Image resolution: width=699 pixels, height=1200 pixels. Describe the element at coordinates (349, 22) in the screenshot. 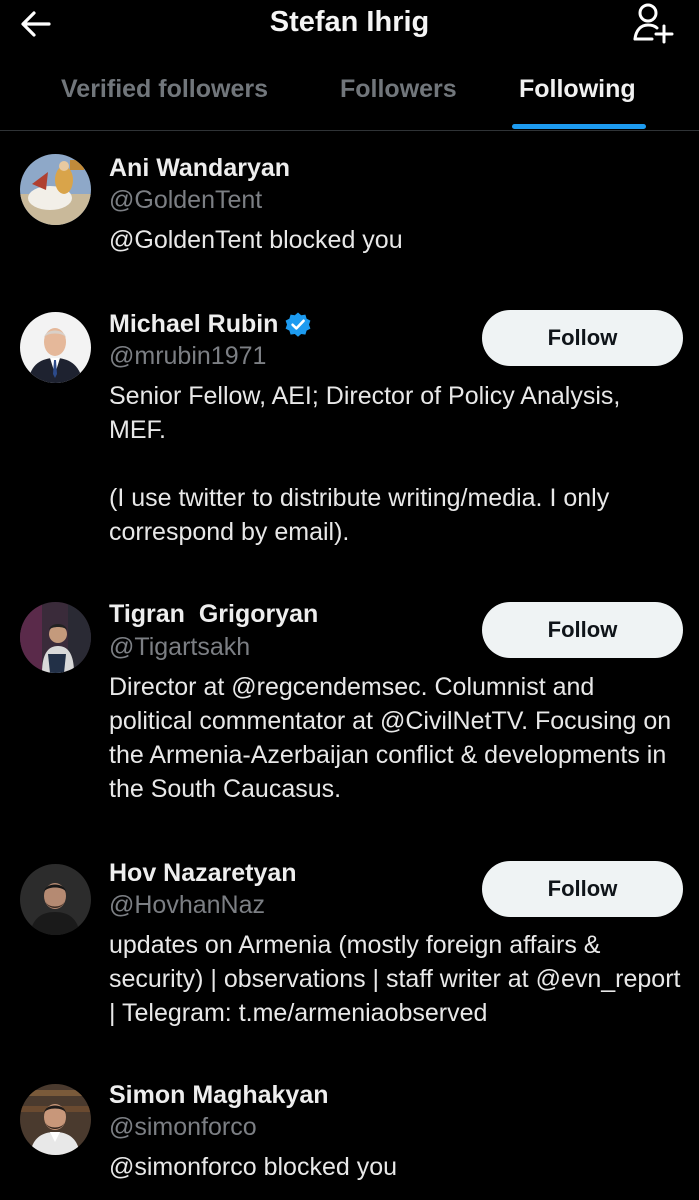

I see `page-title: Stefan Ihrig` at that location.